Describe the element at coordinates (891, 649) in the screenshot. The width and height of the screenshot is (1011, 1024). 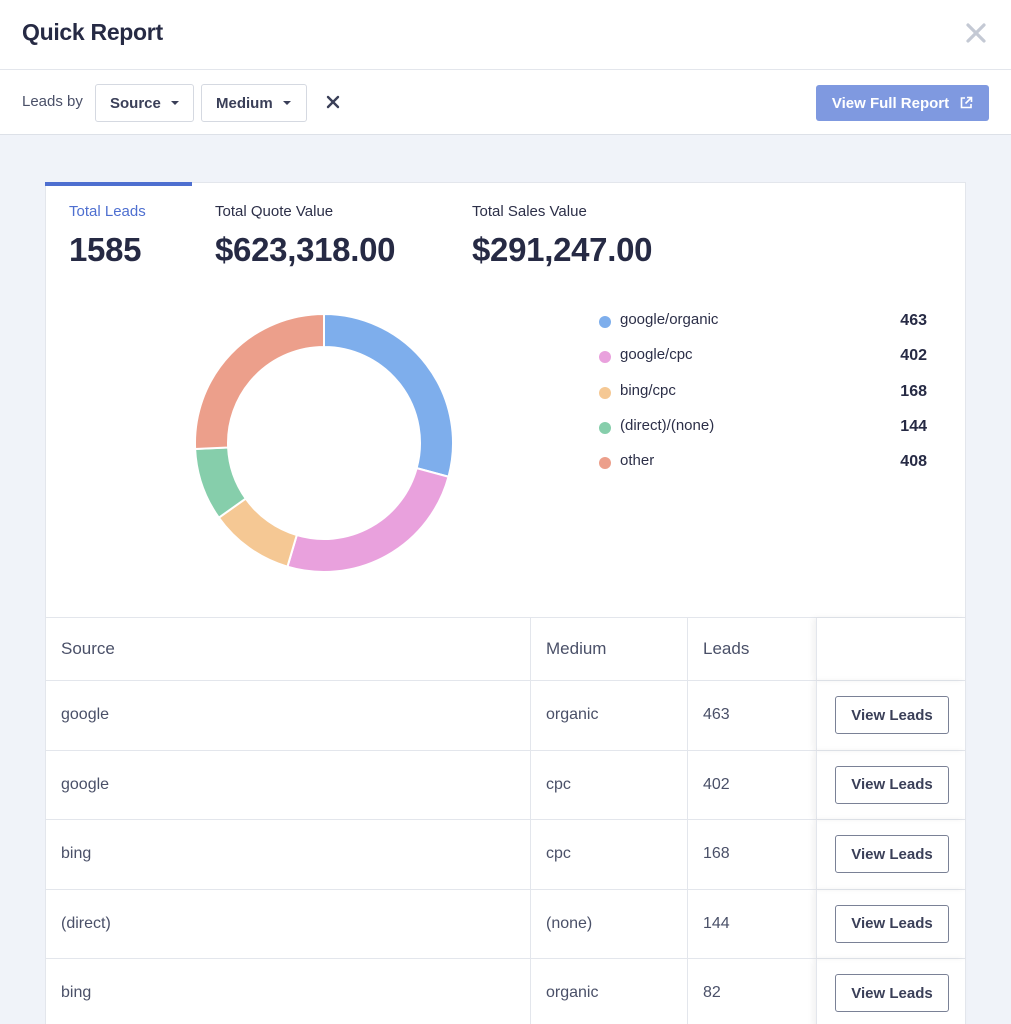
I see `actions-column` at that location.